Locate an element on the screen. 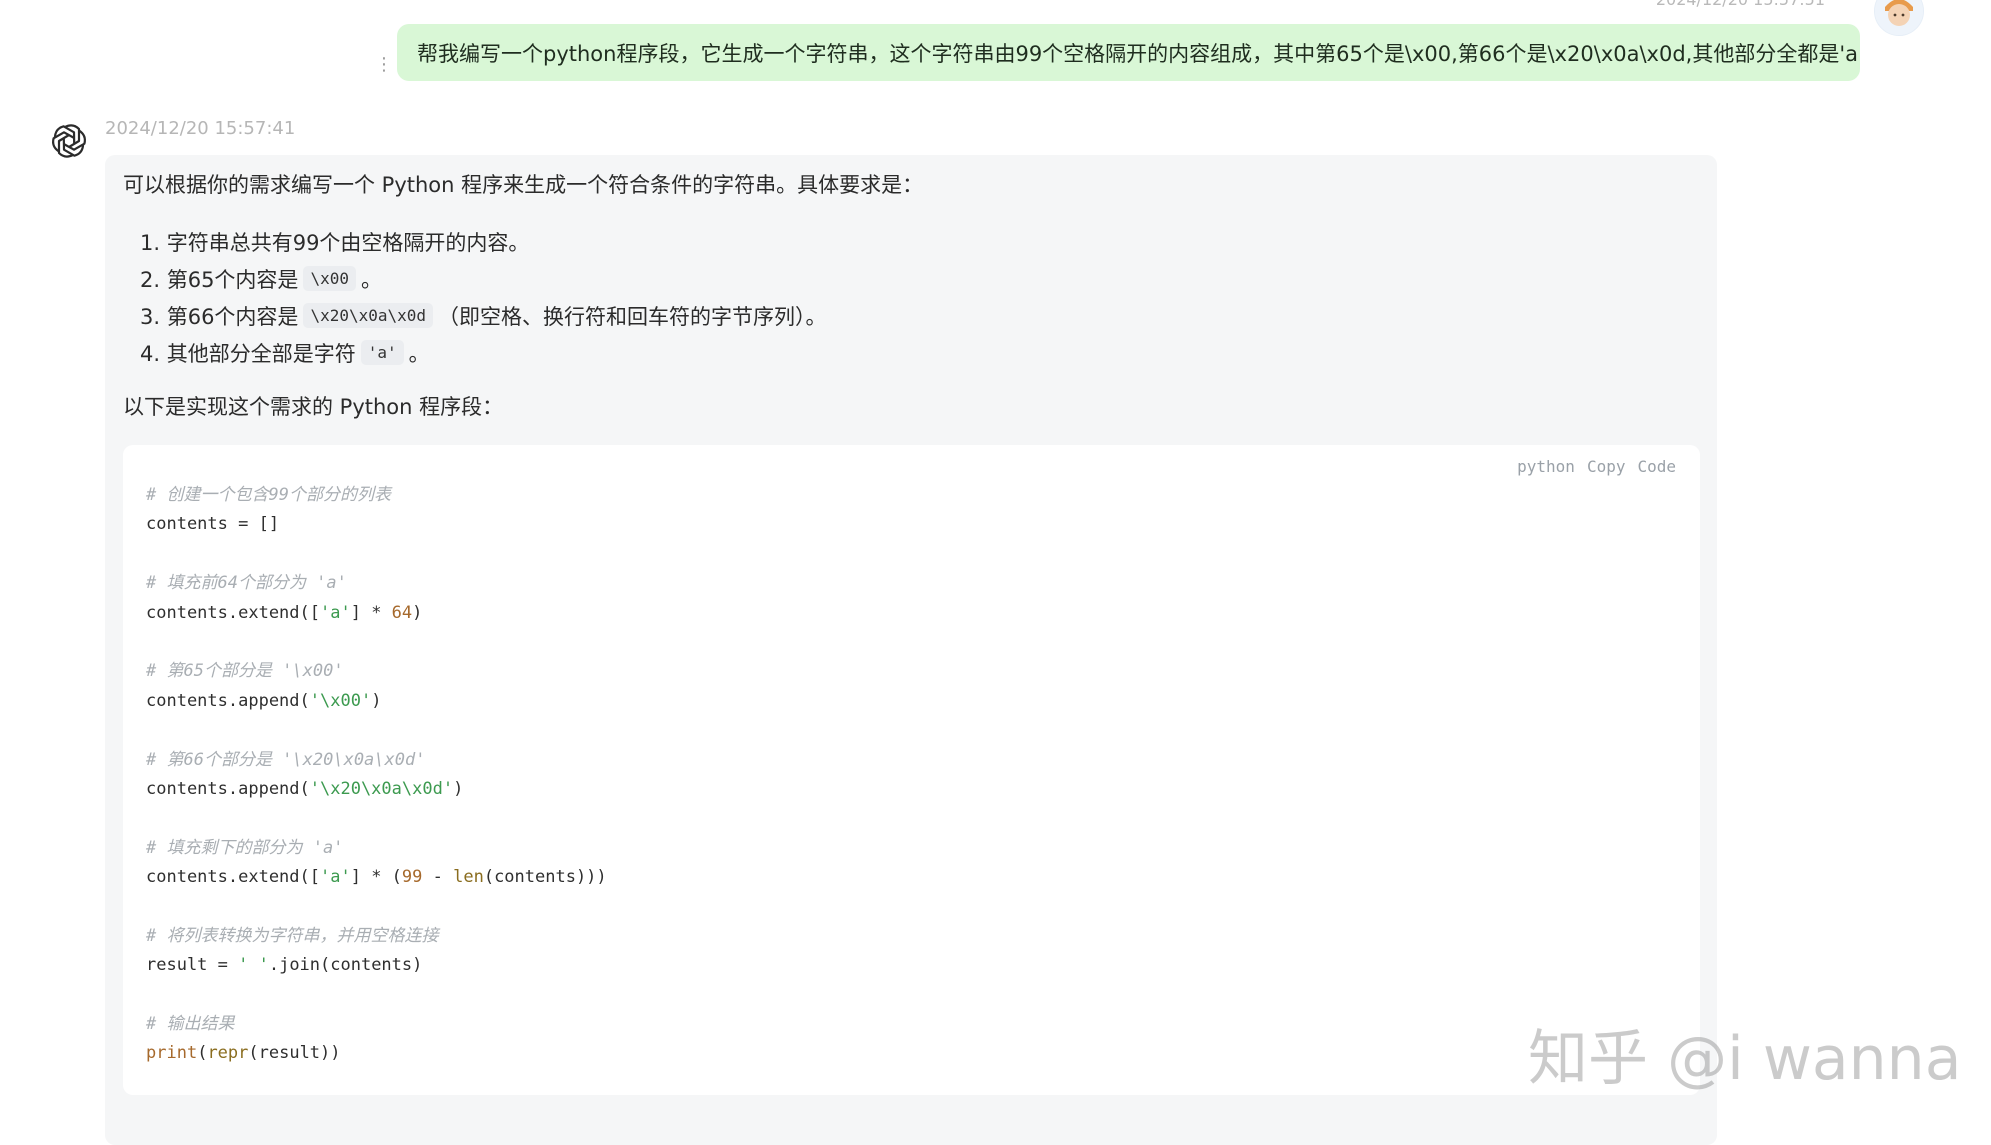 The height and width of the screenshot is (1145, 1991). list-item-text: 1. 字符串总共有99个由空格隔开的内容。 is located at coordinates (335, 242).